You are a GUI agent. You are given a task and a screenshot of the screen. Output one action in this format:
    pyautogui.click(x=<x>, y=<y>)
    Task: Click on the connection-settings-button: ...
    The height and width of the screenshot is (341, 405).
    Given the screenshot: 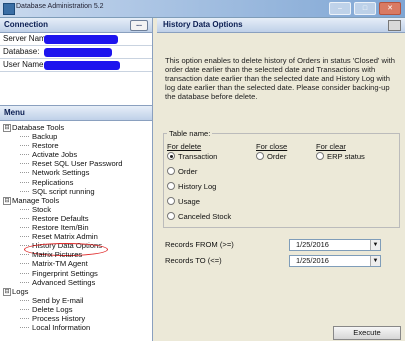 What is the action you would take?
    pyautogui.click(x=139, y=25)
    